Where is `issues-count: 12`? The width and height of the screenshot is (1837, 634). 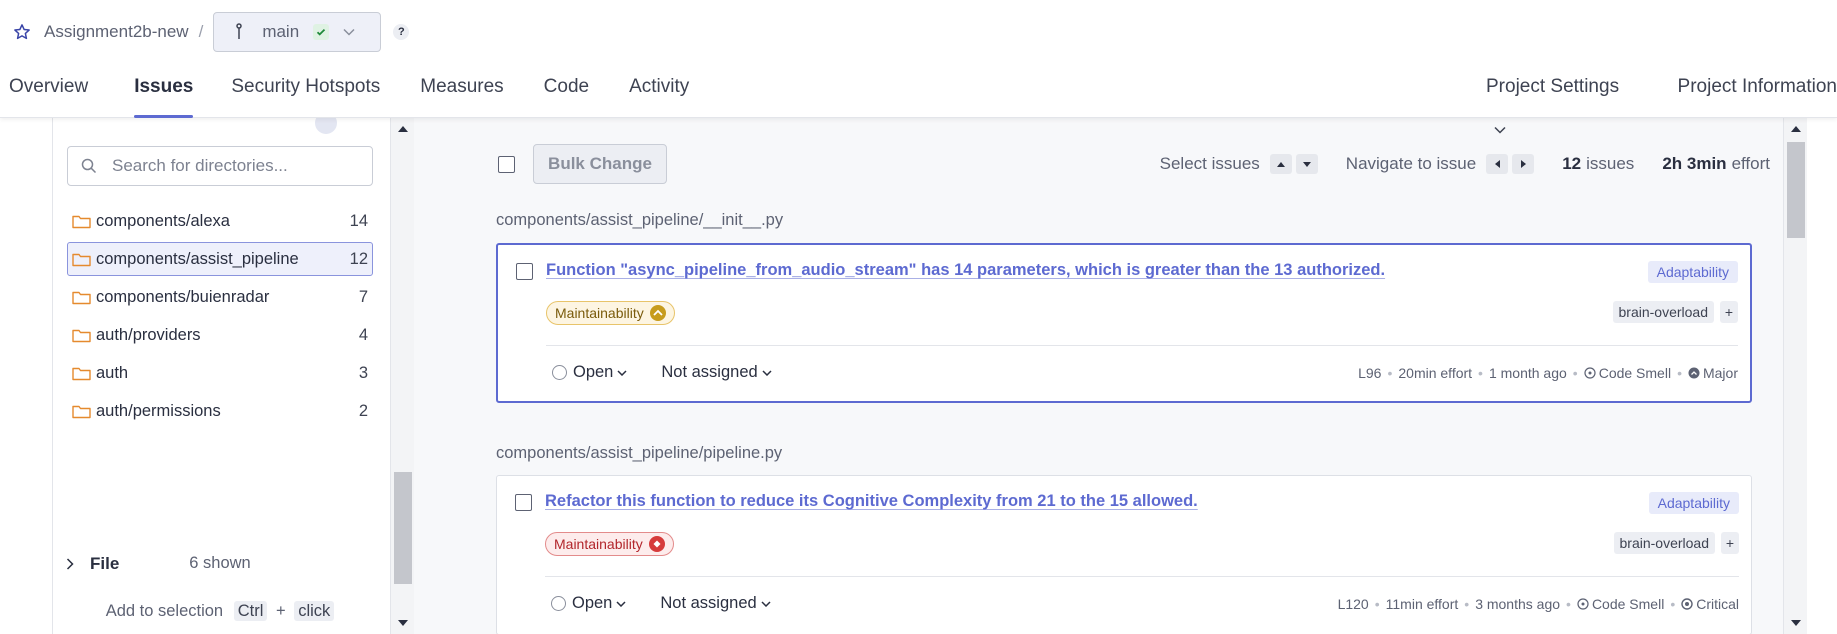 issues-count: 12 is located at coordinates (1572, 163).